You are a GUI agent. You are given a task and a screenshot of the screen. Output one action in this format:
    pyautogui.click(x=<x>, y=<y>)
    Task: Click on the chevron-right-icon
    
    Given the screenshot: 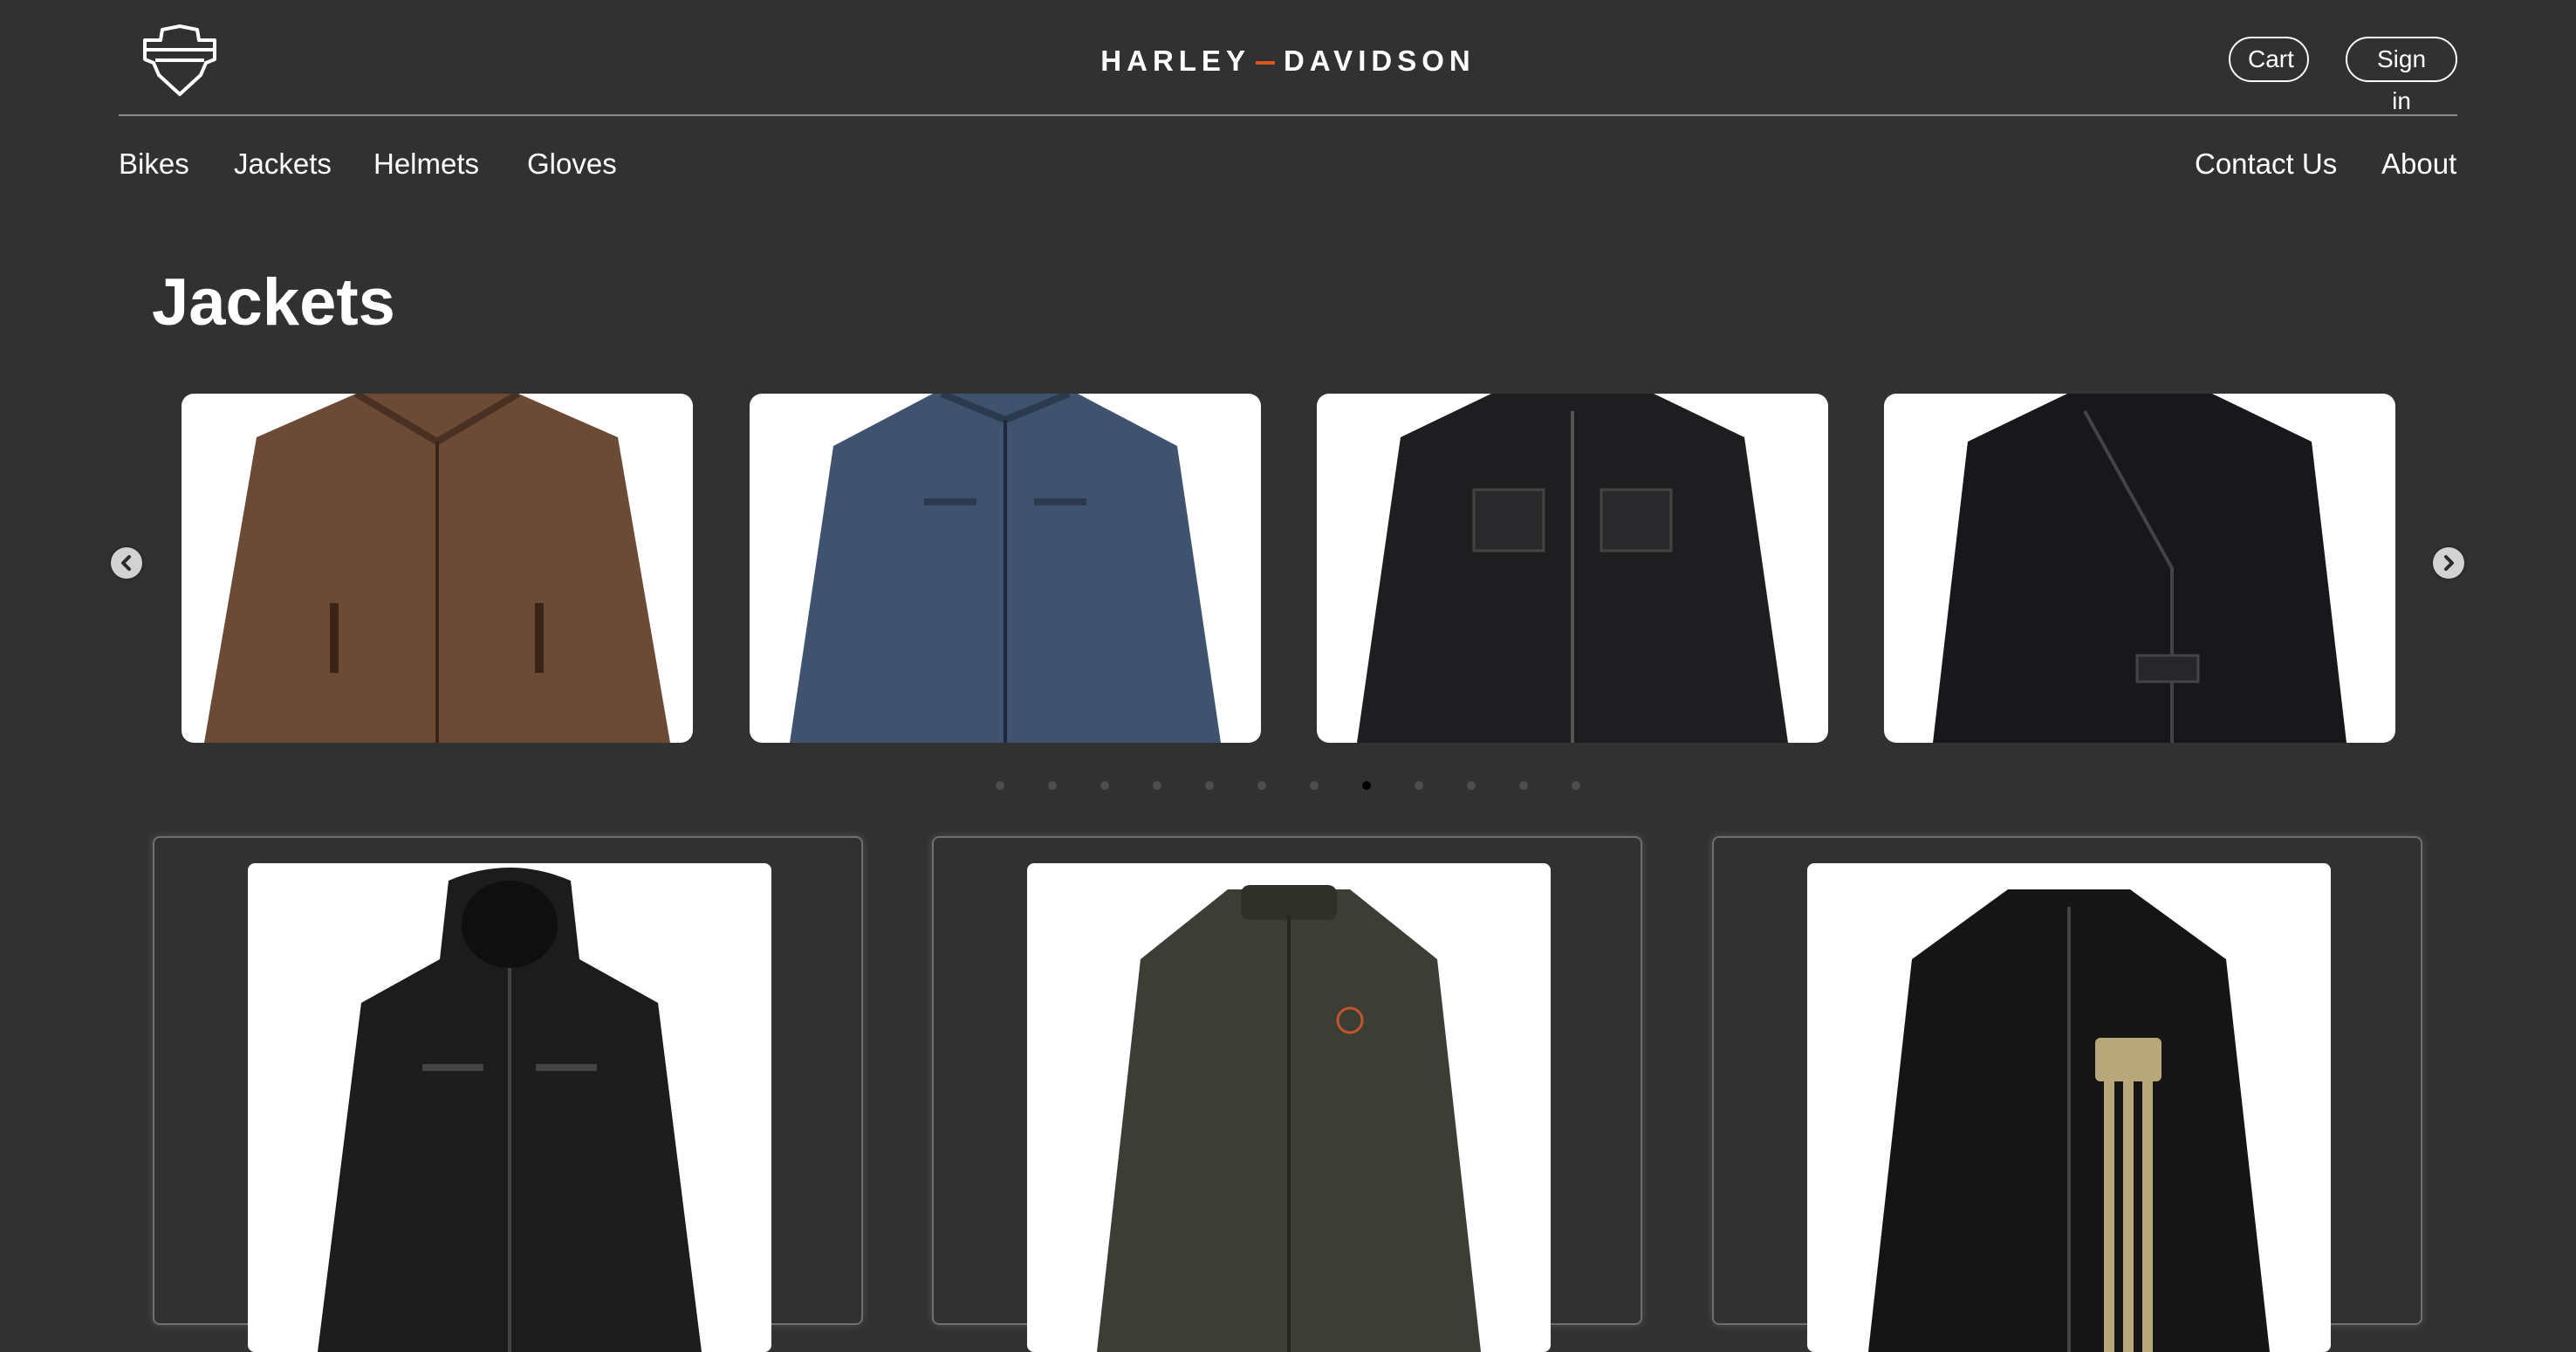 What is the action you would take?
    pyautogui.click(x=2449, y=563)
    